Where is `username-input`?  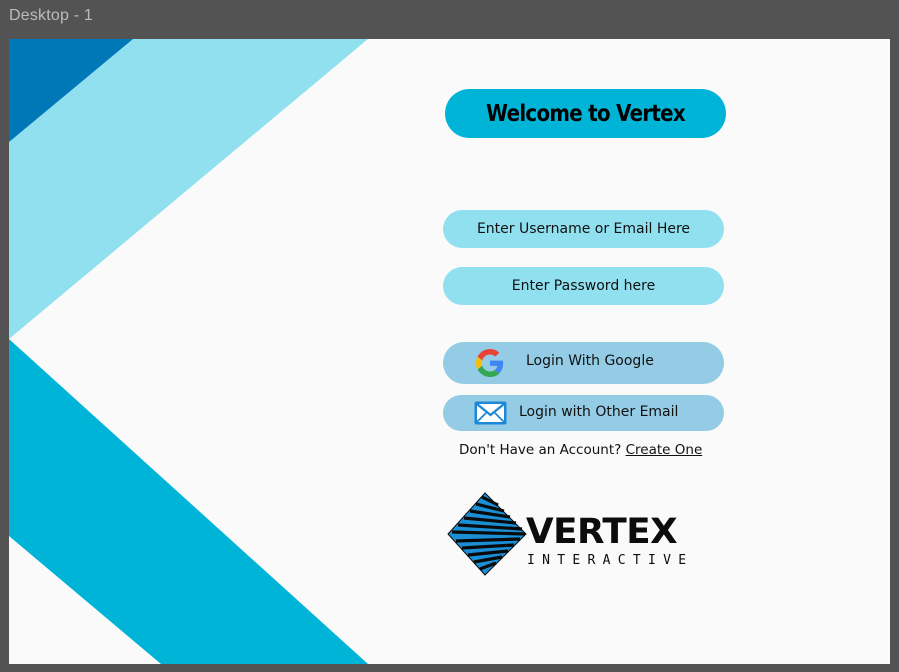
username-input is located at coordinates (583, 229).